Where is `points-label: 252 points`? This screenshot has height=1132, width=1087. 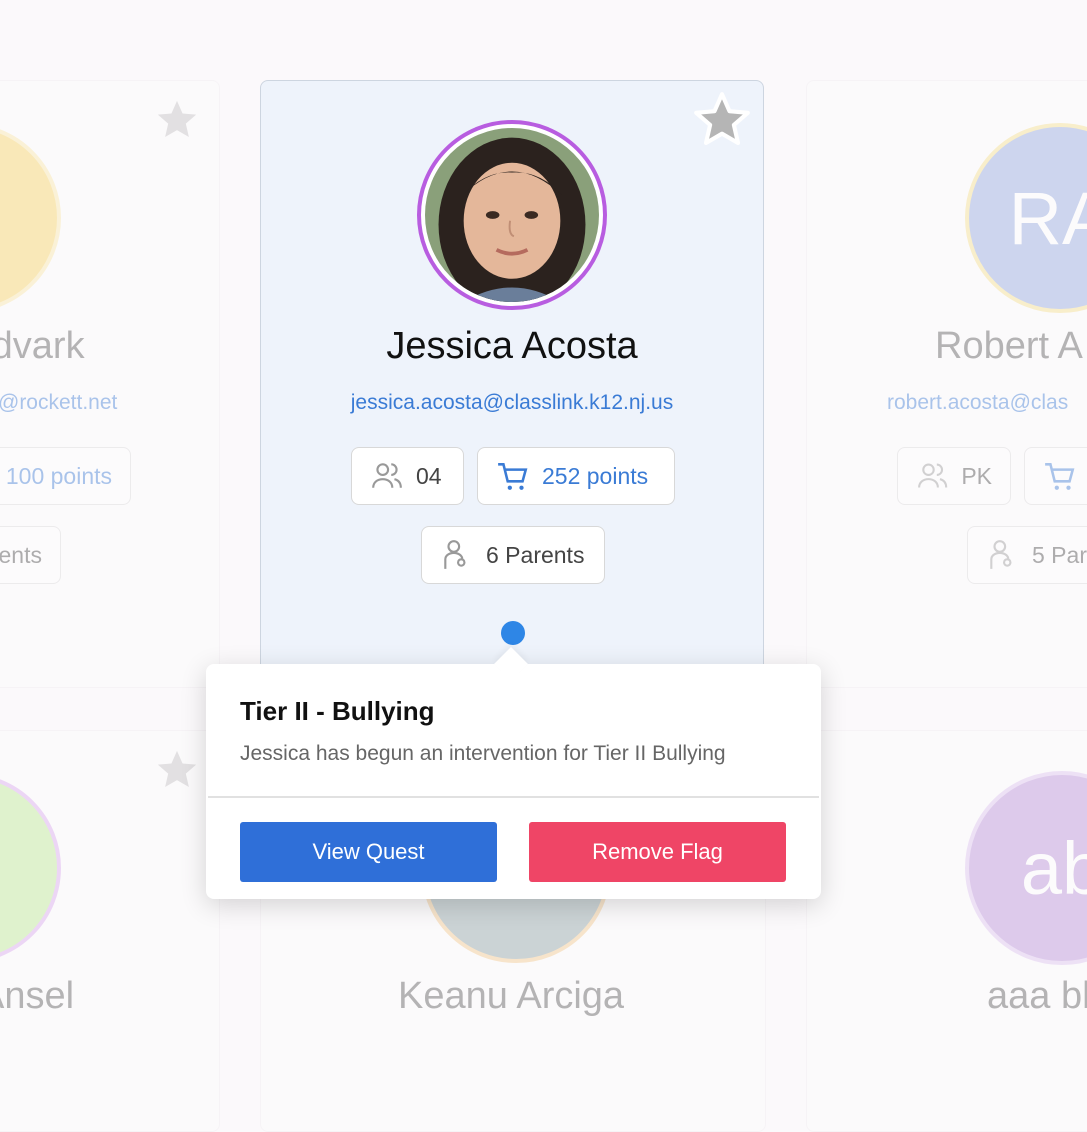
points-label: 252 points is located at coordinates (595, 475).